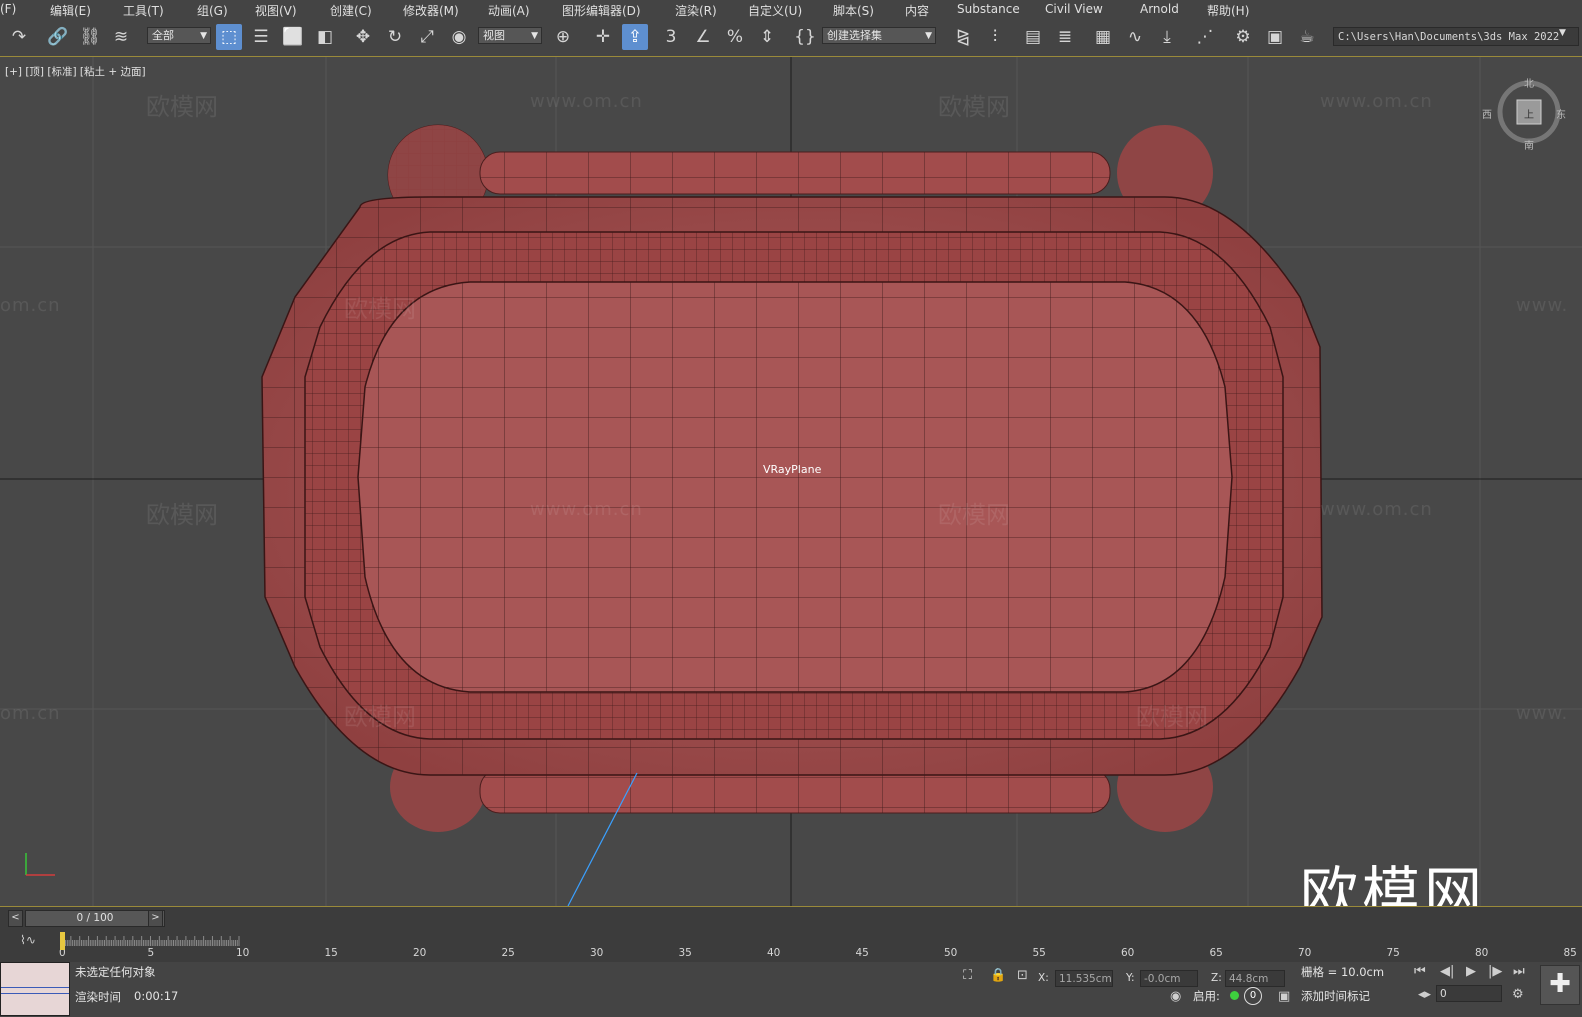  What do you see at coordinates (1033, 37) in the screenshot?
I see `scene-explorer-icon: ▤` at bounding box center [1033, 37].